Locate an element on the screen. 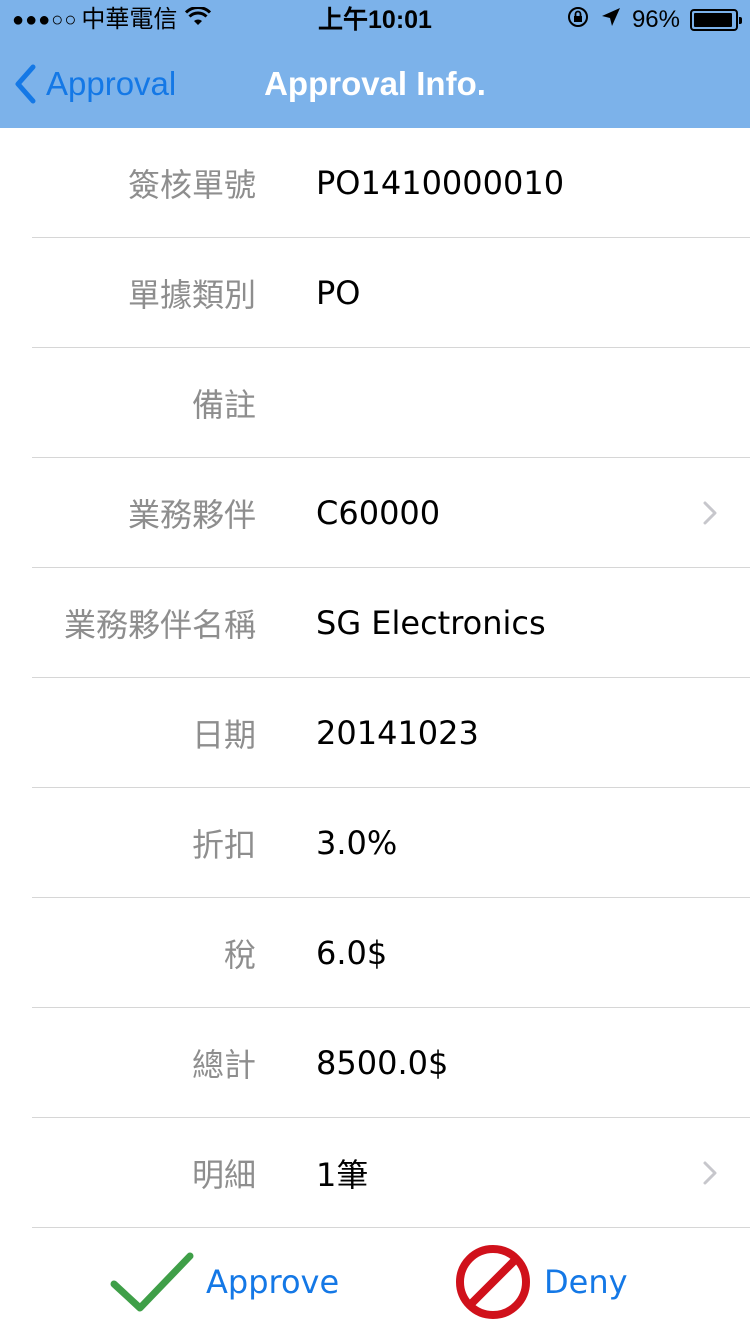 Image resolution: width=750 pixels, height=1334 pixels. row-approval-number: 簽核單號 PO1410000010 is located at coordinates (375, 183).